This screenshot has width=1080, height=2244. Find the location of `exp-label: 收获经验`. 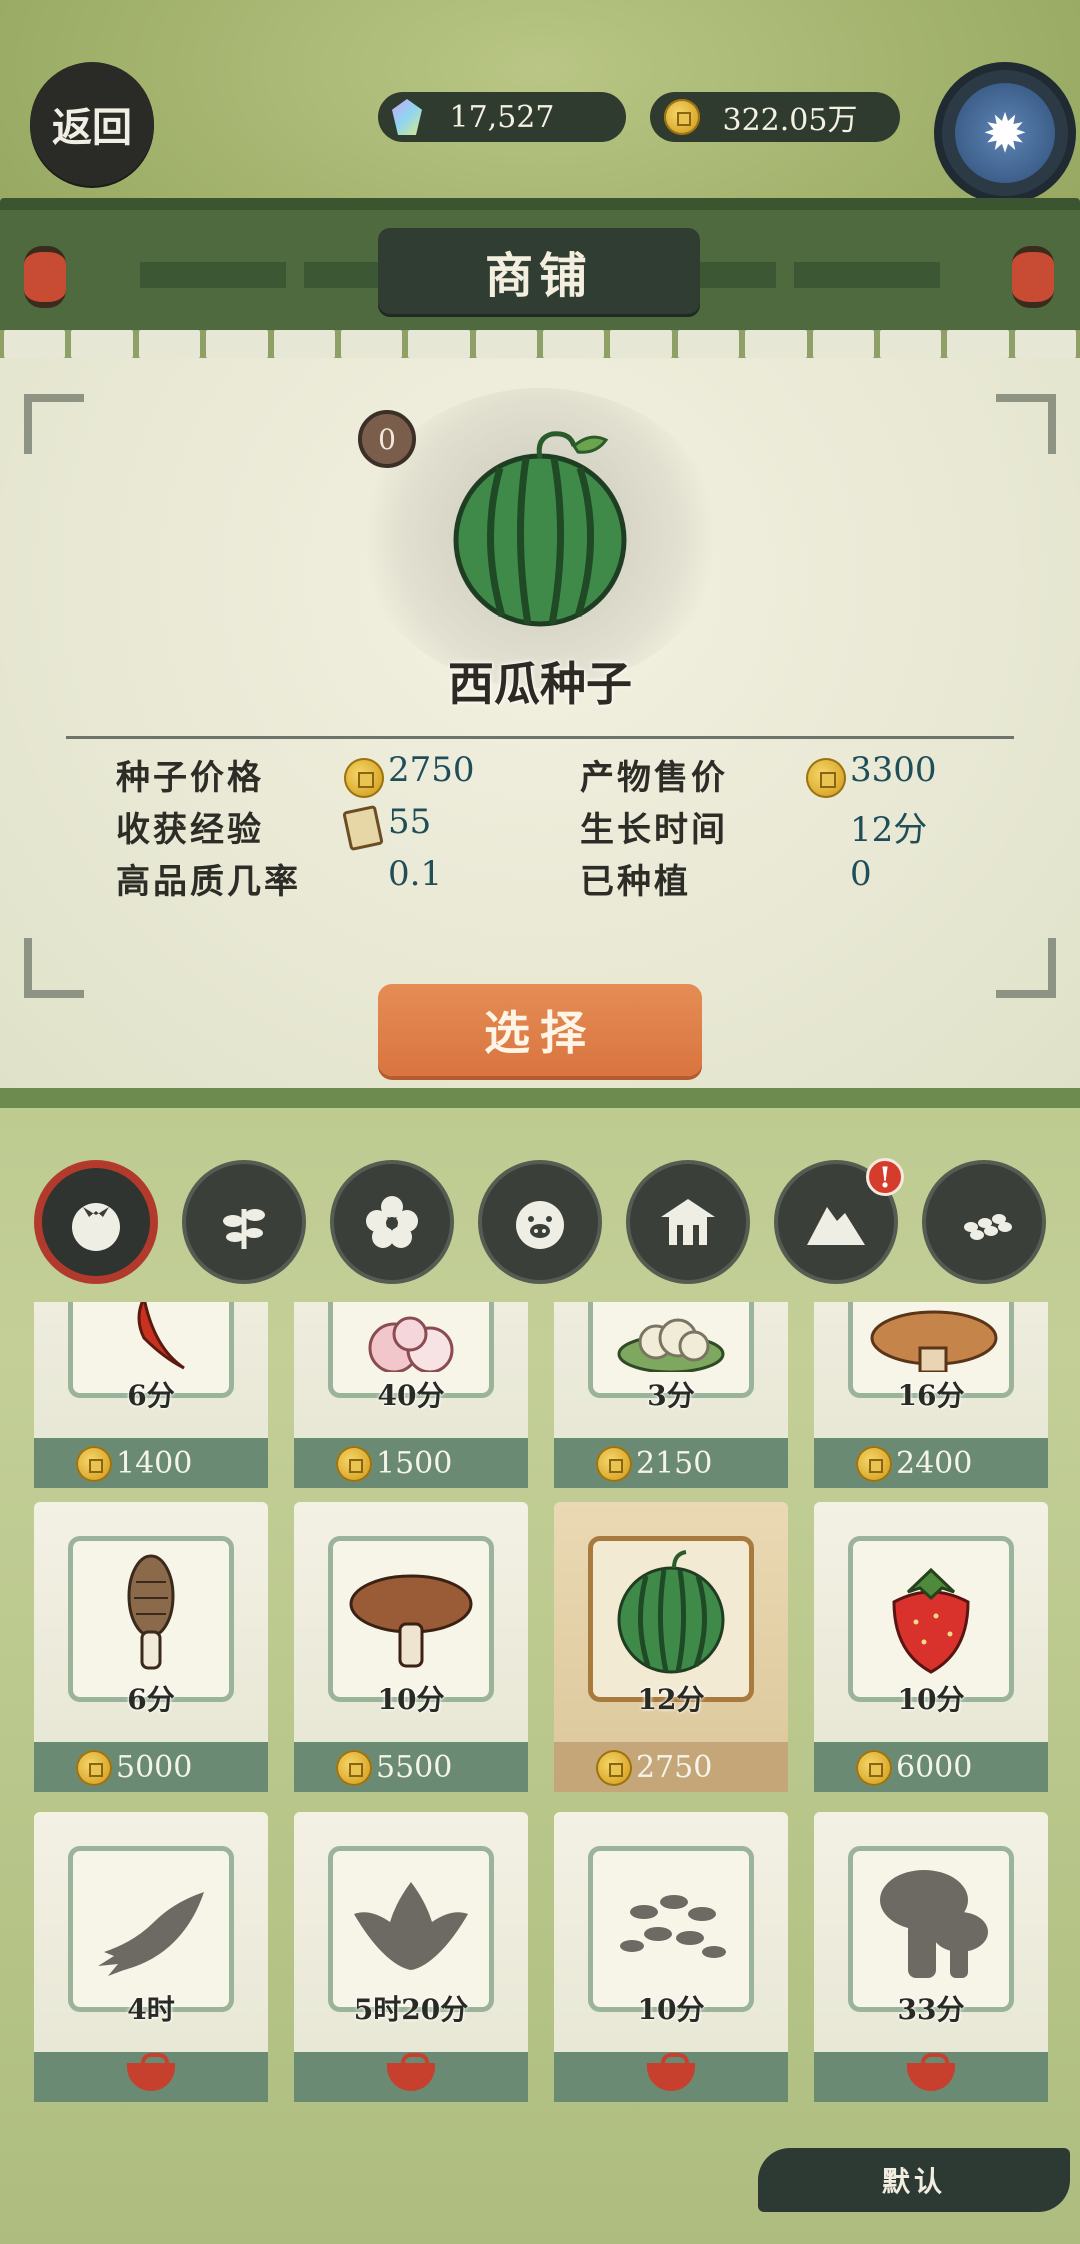

exp-label: 收获经验 is located at coordinates (190, 830).